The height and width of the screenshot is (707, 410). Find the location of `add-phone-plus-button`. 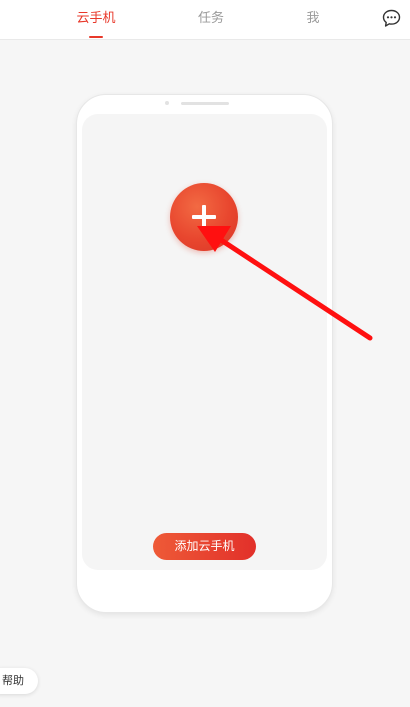

add-phone-plus-button is located at coordinates (204, 217).